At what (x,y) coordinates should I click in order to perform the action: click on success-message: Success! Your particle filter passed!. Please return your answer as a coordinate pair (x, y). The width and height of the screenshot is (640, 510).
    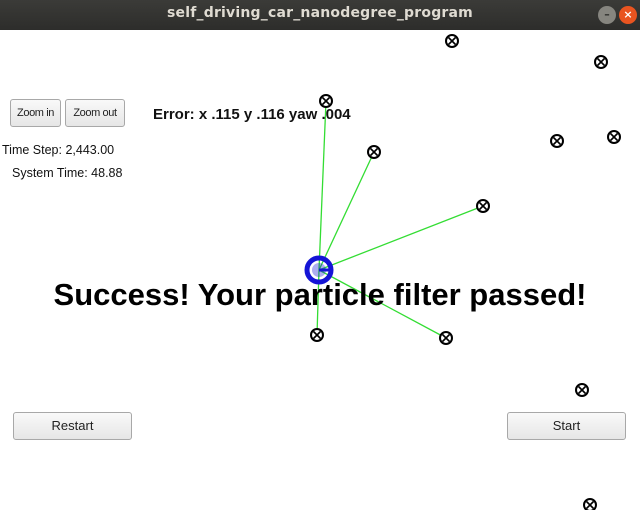
    Looking at the image, I should click on (320, 294).